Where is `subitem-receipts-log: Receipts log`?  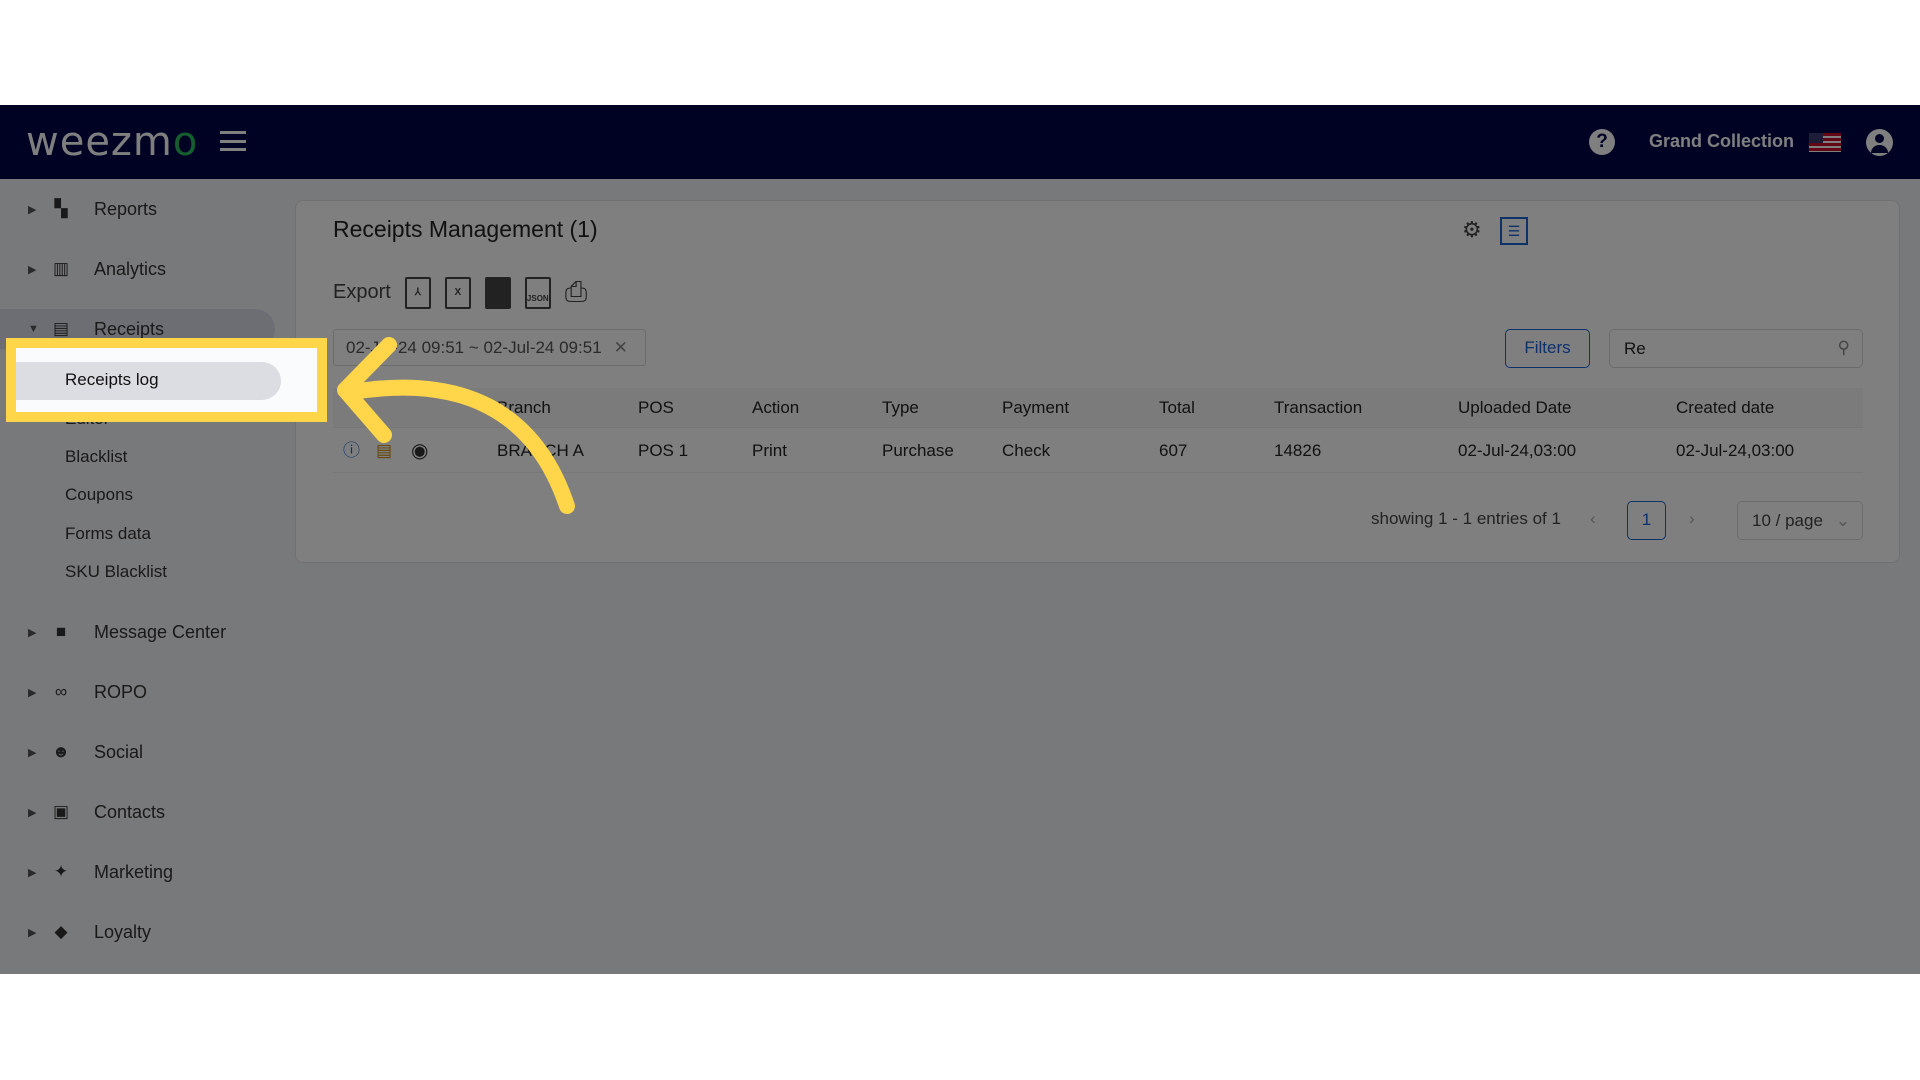
subitem-receipts-log: Receipts log is located at coordinates (112, 380).